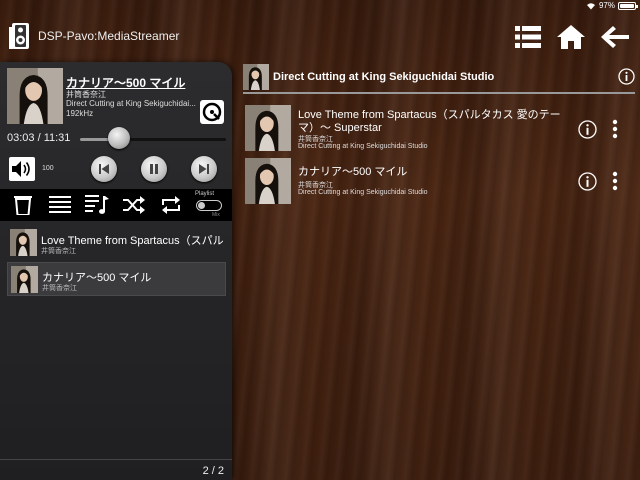 The image size is (640, 480). I want to click on shuffle-icon, so click(134, 205).